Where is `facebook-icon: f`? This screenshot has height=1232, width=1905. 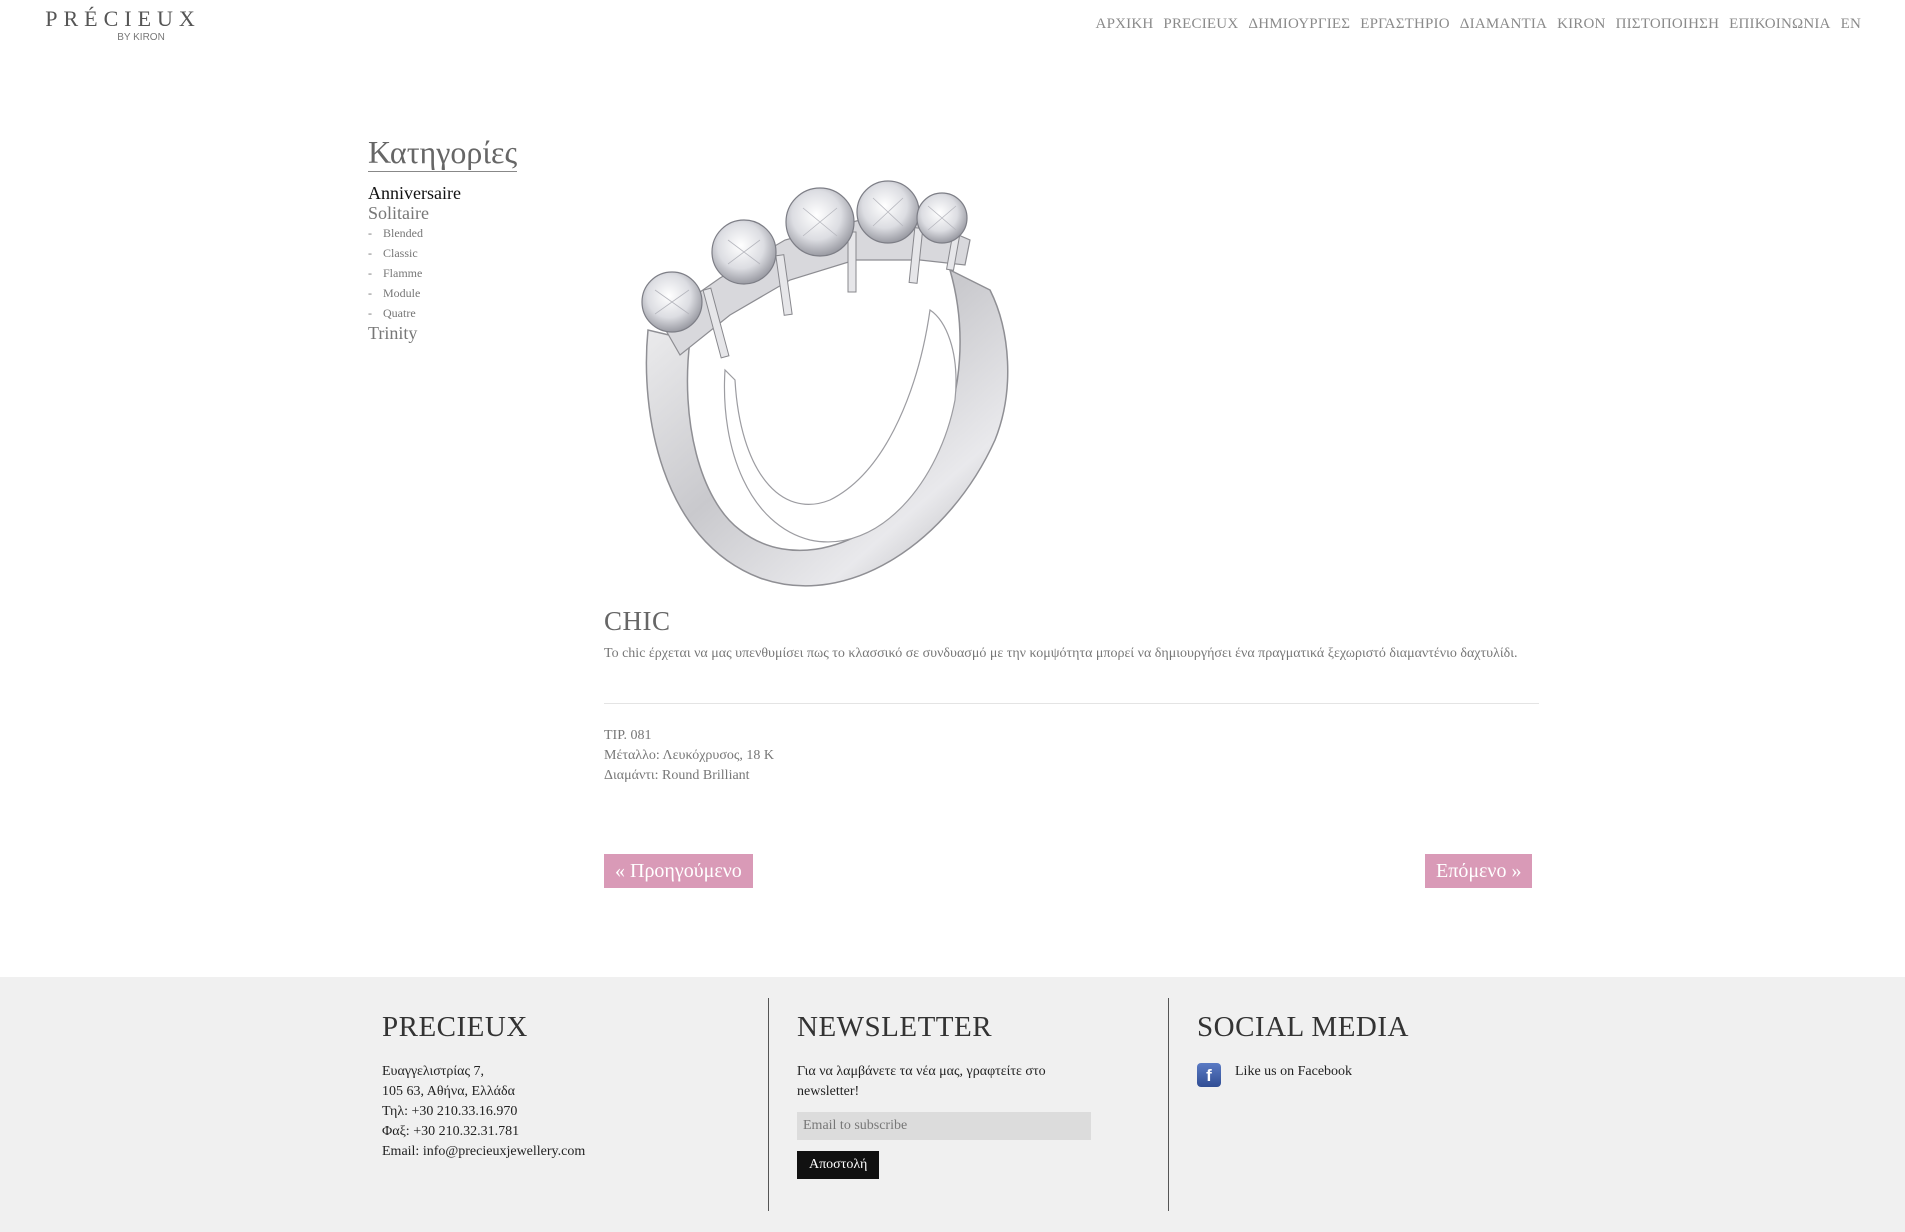
facebook-icon: f is located at coordinates (1209, 1075).